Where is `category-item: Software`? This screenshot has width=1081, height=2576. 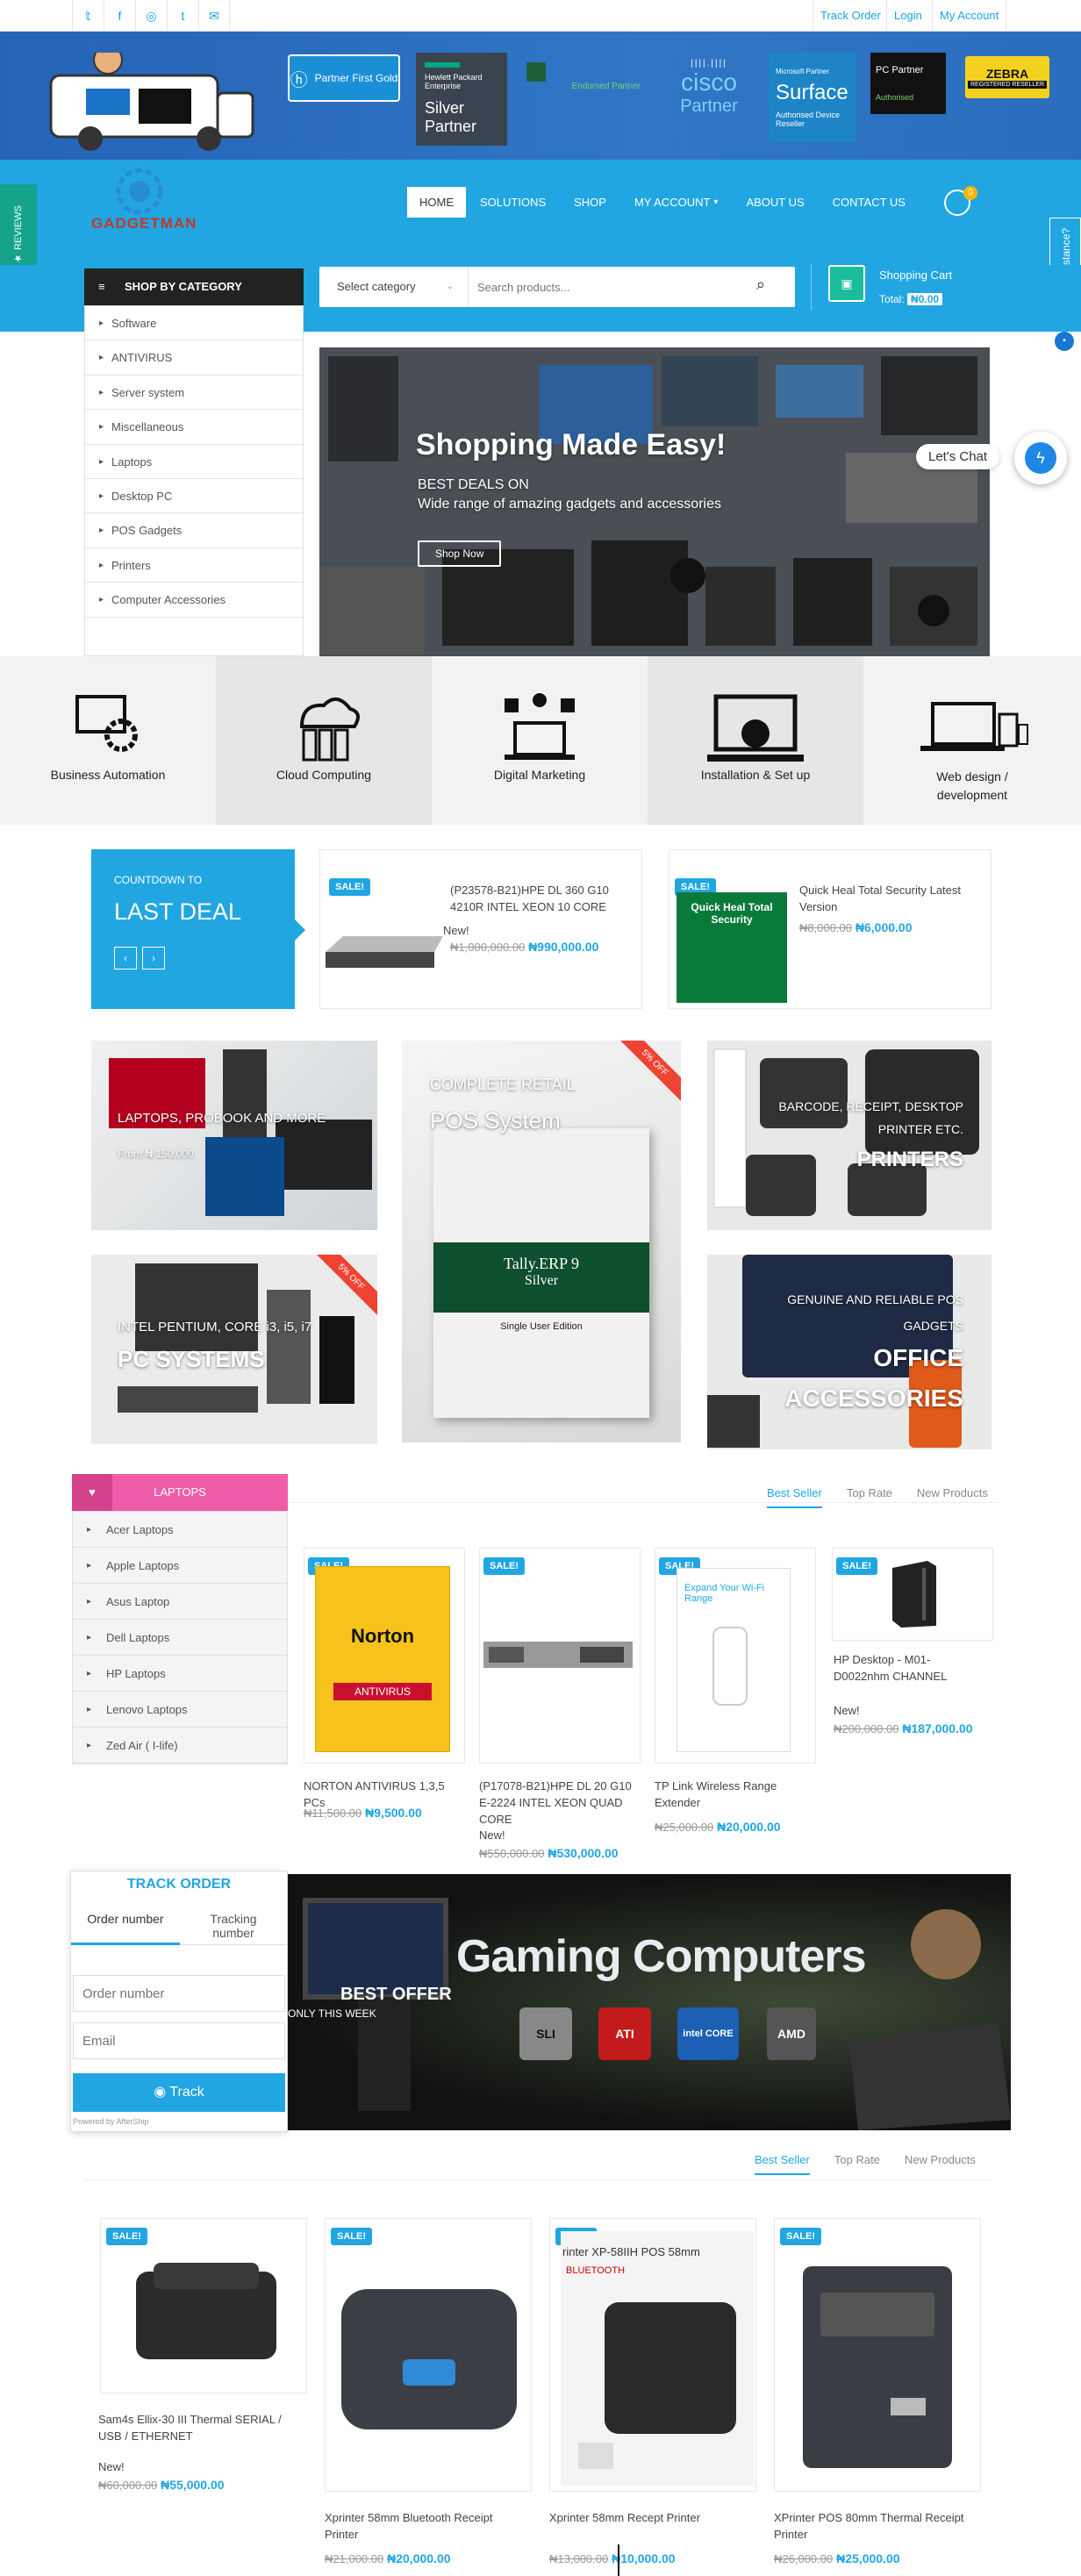 category-item: Software is located at coordinates (194, 323).